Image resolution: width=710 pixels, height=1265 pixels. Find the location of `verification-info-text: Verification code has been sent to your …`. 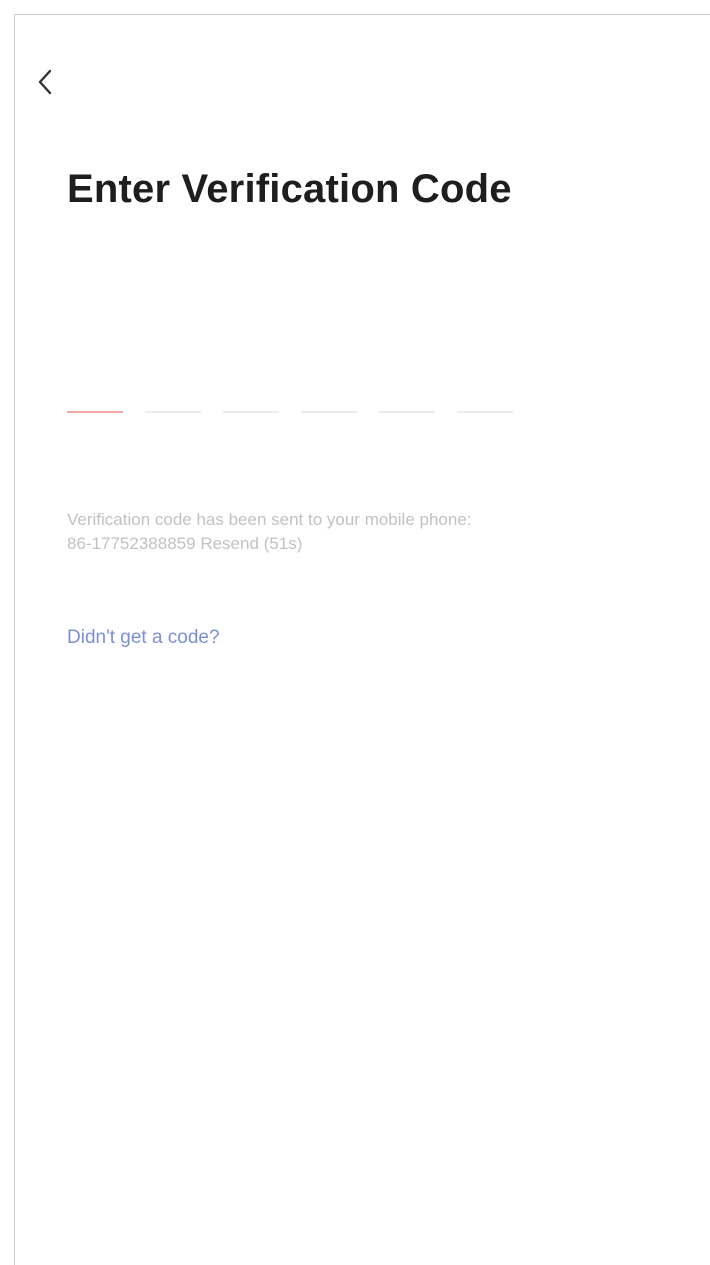

verification-info-text: Verification code has been sent to your … is located at coordinates (362, 532).